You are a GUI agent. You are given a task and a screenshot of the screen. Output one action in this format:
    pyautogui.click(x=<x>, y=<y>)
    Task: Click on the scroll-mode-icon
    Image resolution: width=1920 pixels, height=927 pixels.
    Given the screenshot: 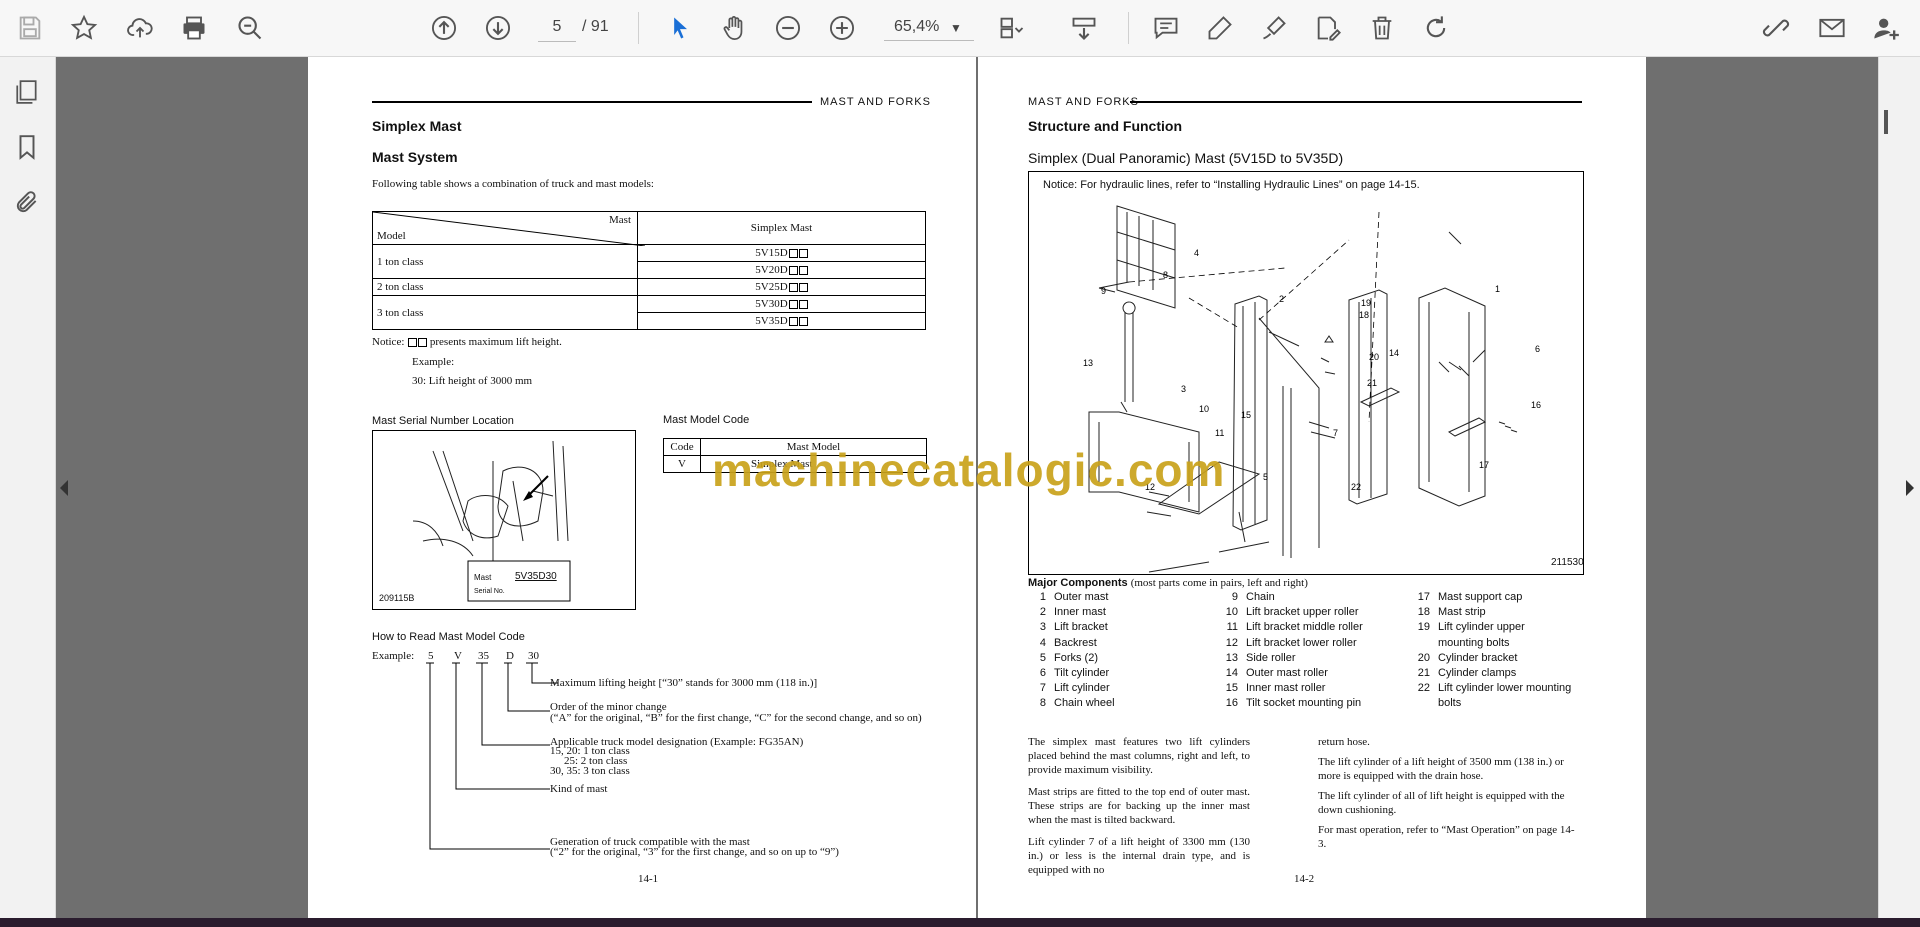 What is the action you would take?
    pyautogui.click(x=1084, y=28)
    